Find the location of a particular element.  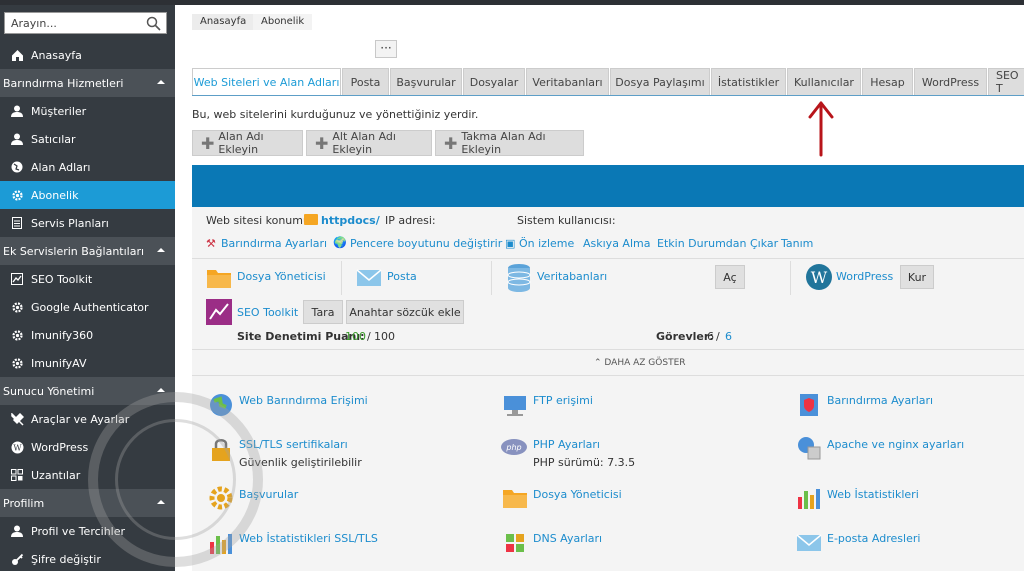

home-icon is located at coordinates (17, 55).